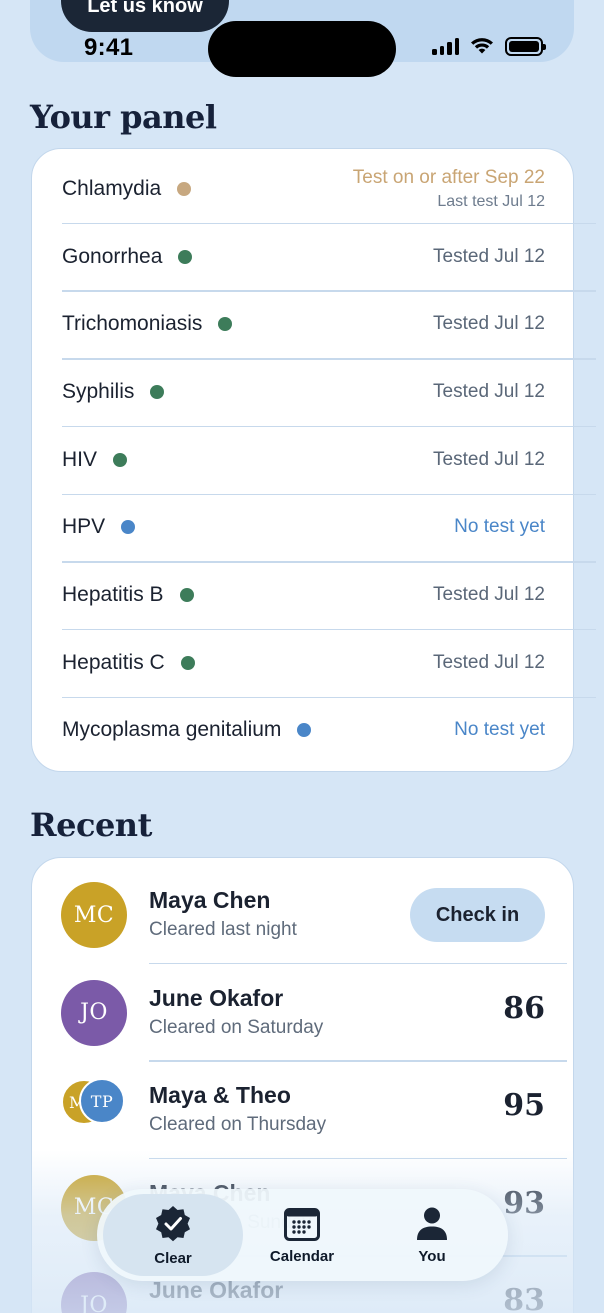  What do you see at coordinates (210, 900) in the screenshot?
I see `contact-name: Maya Chen` at bounding box center [210, 900].